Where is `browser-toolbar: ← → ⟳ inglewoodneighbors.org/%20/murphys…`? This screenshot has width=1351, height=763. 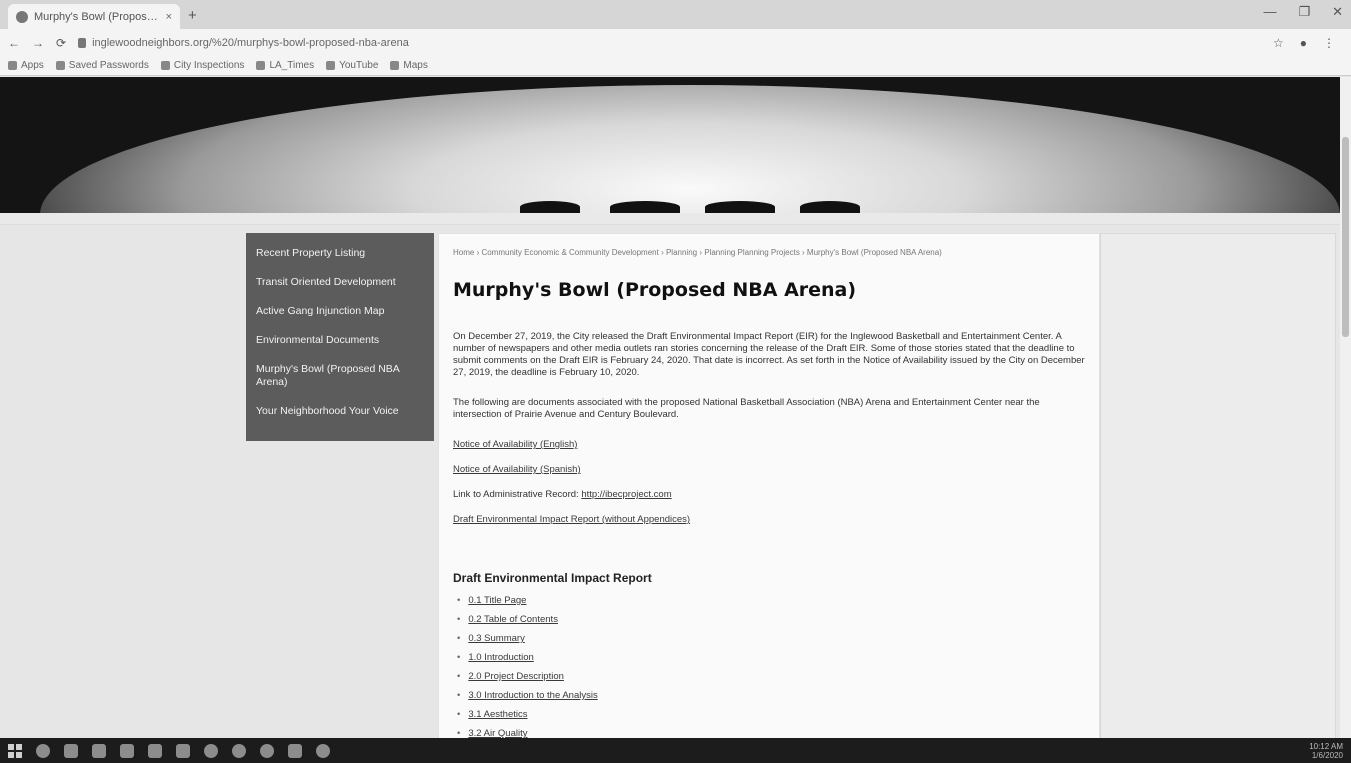
browser-toolbar: ← → ⟳ inglewoodneighbors.org/%20/murphys… is located at coordinates (675, 42).